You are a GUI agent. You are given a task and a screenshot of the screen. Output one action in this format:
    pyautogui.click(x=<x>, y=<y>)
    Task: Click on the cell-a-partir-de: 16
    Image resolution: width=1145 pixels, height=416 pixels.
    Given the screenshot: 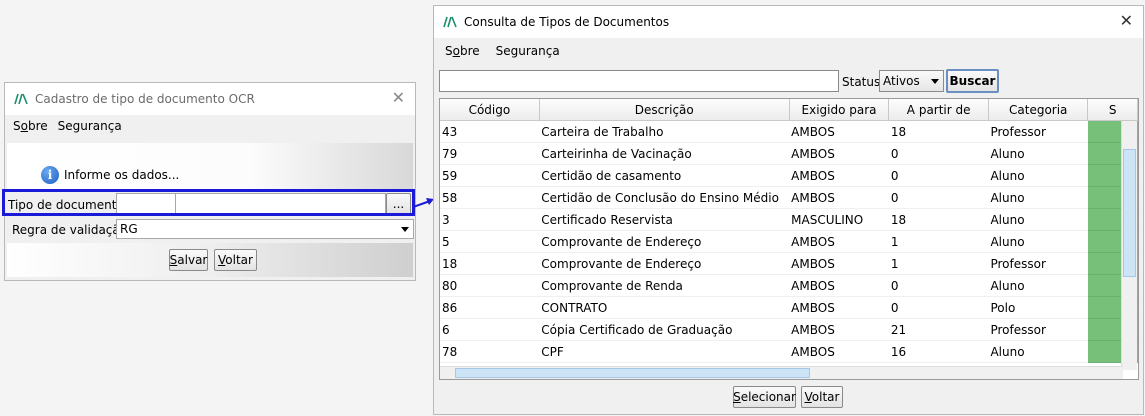 What is the action you would take?
    pyautogui.click(x=938, y=351)
    